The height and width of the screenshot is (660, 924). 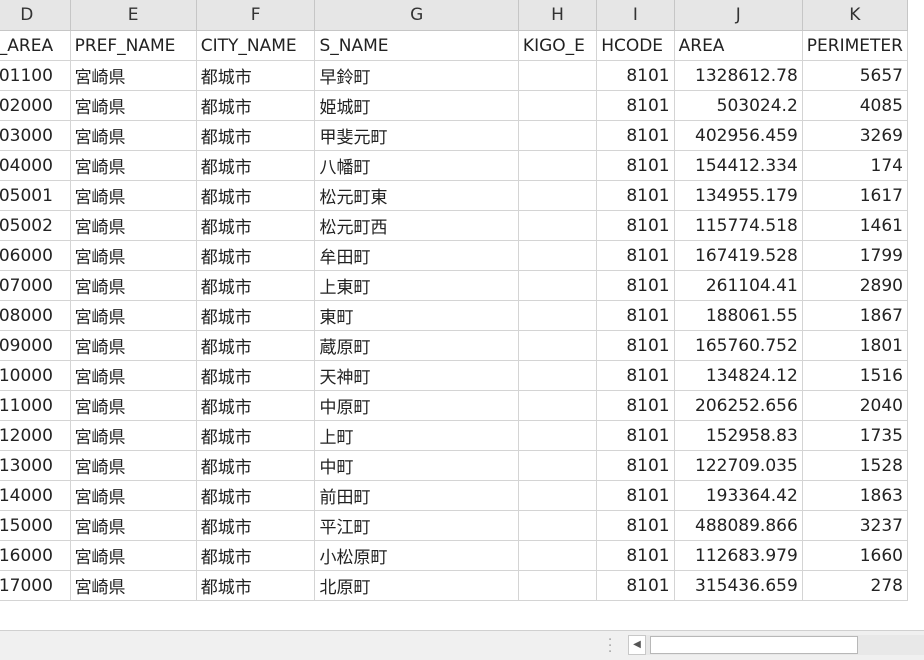 What do you see at coordinates (855, 15) in the screenshot?
I see `column-header-k: K` at bounding box center [855, 15].